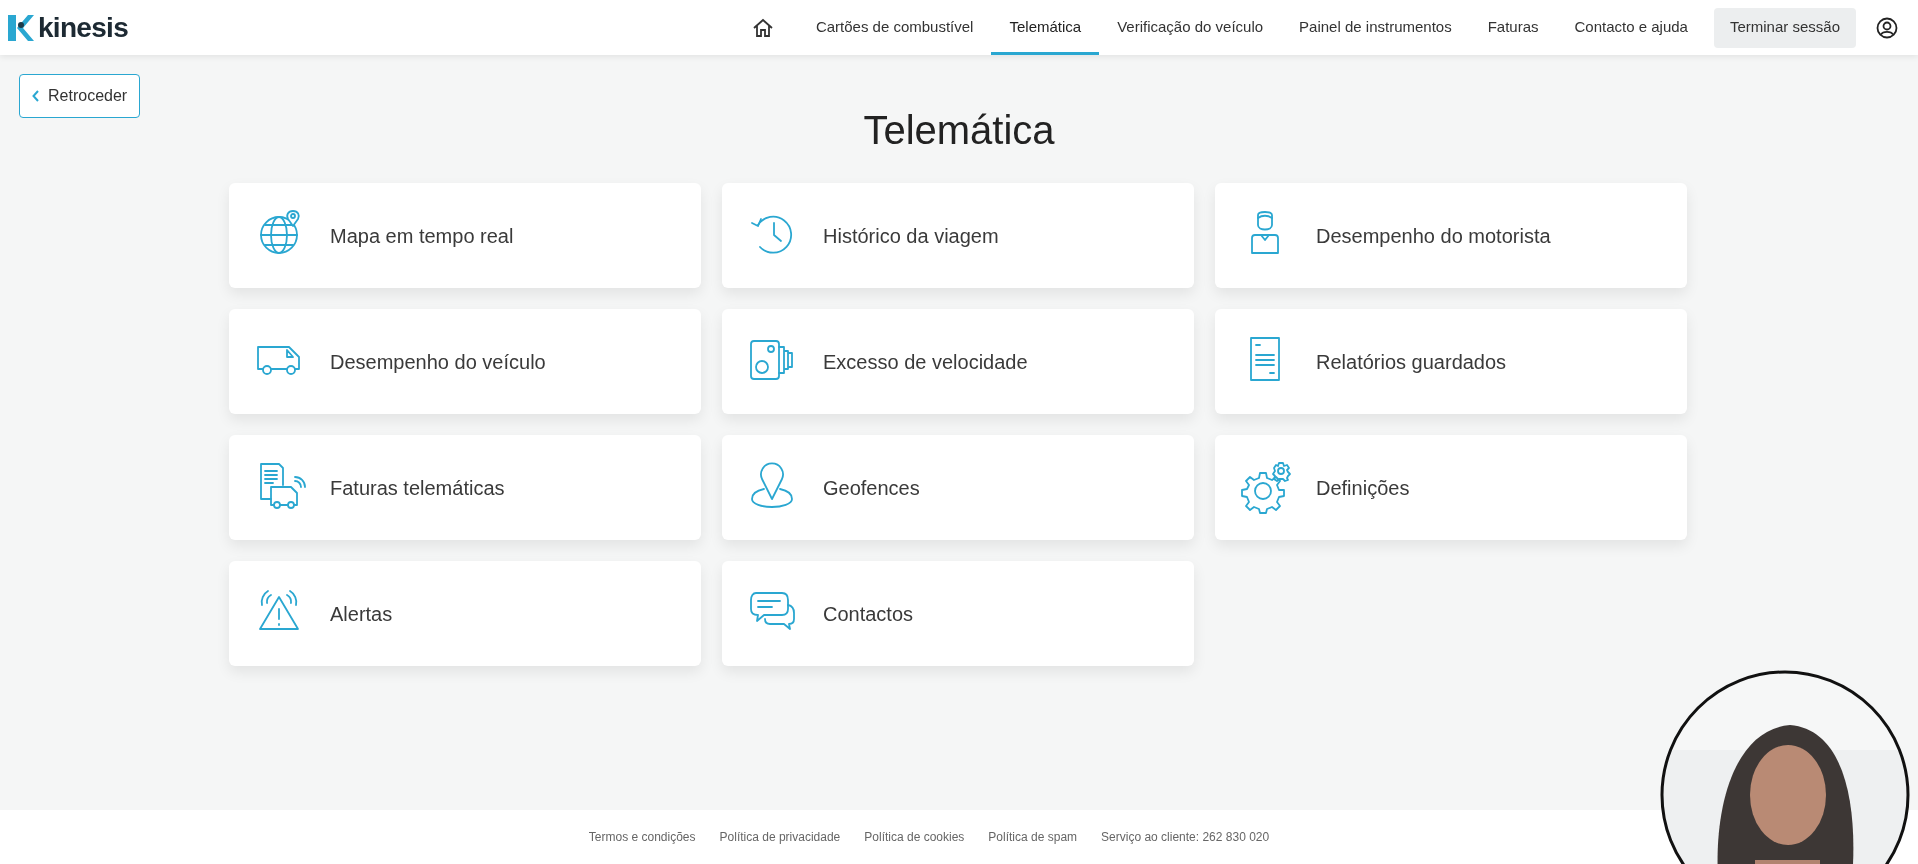 This screenshot has height=864, width=1918. Describe the element at coordinates (642, 837) in the screenshot. I see `footer-link: Termos e condições` at that location.